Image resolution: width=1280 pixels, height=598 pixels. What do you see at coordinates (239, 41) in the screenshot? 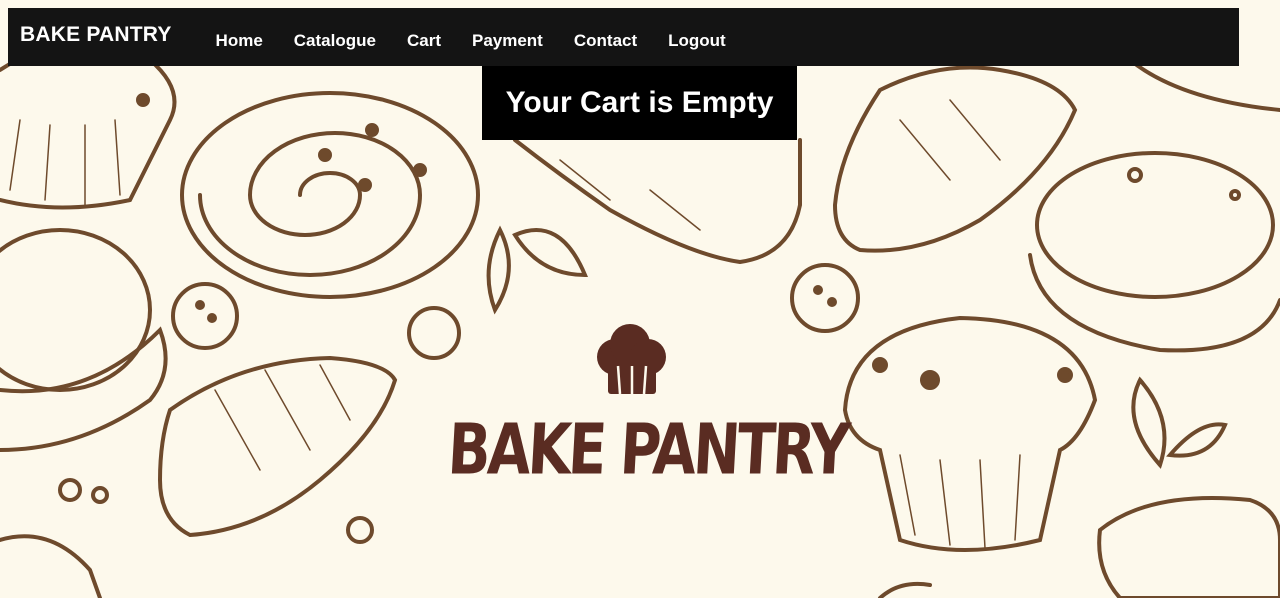
I see `nav-link-home: Home` at bounding box center [239, 41].